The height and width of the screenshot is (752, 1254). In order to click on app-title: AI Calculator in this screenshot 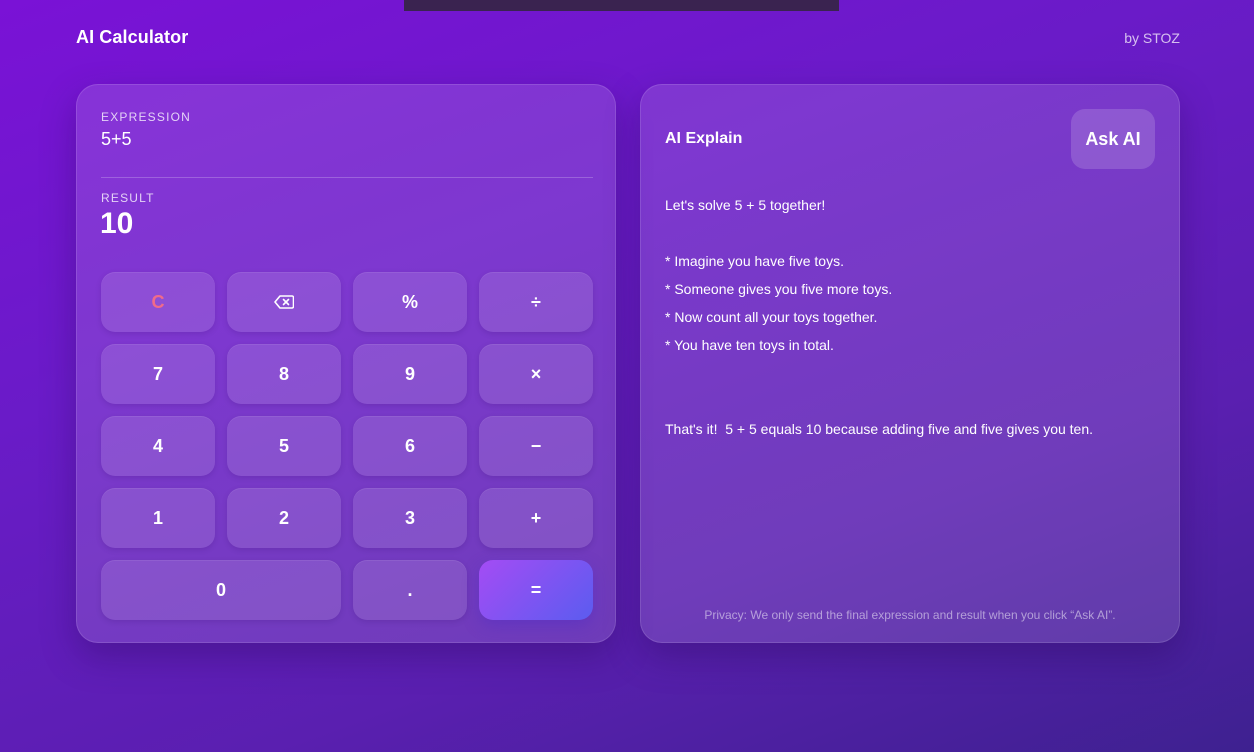, I will do `click(132, 37)`.